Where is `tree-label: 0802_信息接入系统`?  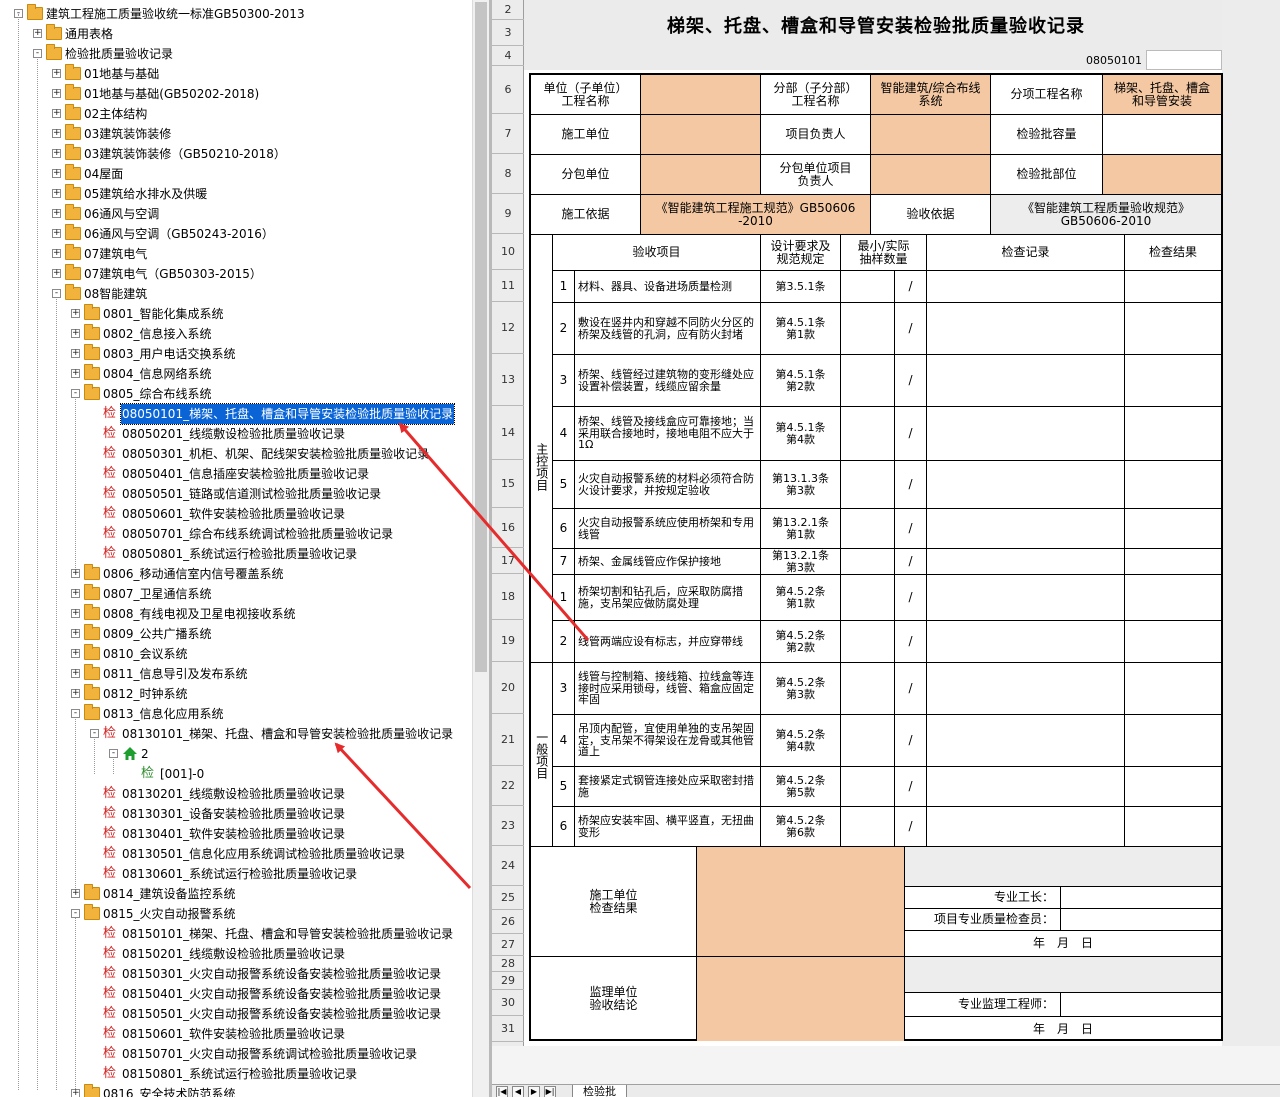
tree-label: 0802_信息接入系统 is located at coordinates (157, 334).